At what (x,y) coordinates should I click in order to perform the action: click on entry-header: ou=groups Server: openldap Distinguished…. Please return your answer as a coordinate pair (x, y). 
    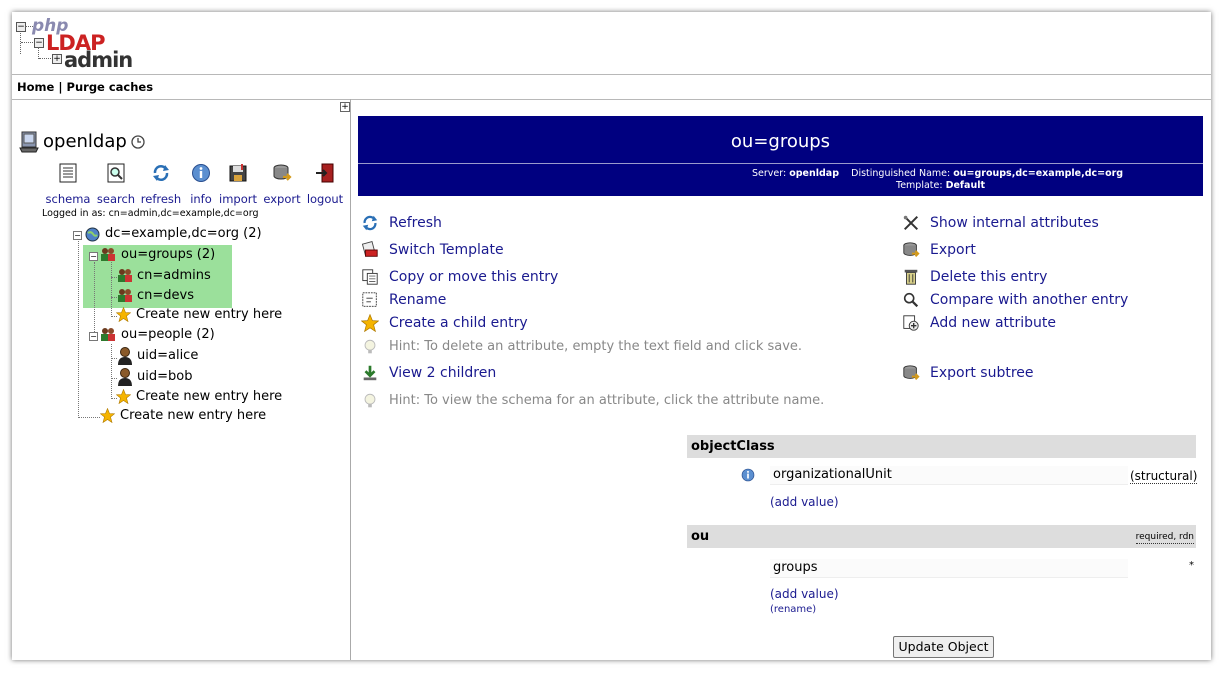
    Looking at the image, I should click on (780, 156).